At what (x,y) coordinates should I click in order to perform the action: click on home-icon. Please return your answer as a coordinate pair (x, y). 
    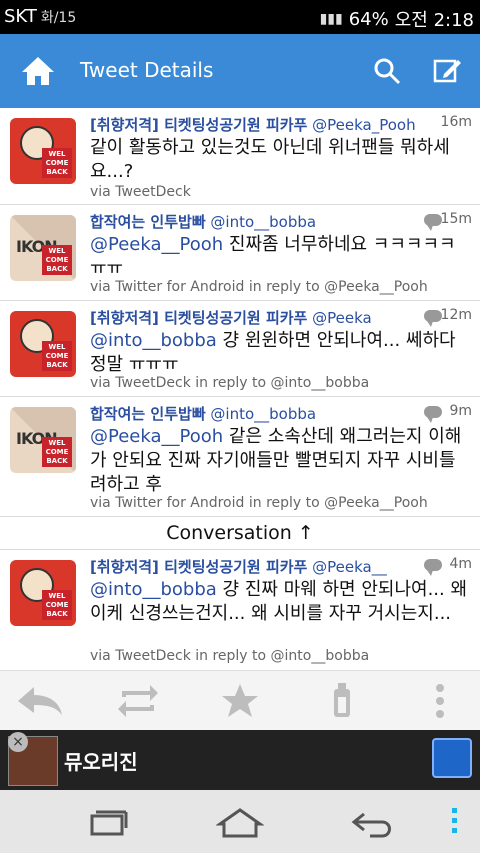
    Looking at the image, I should click on (38, 71).